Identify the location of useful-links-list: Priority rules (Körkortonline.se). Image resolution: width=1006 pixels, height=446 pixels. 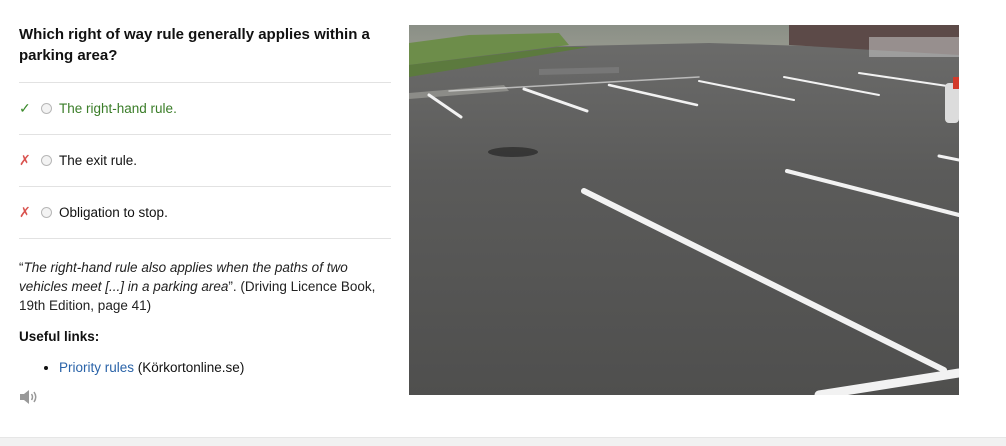
(205, 367).